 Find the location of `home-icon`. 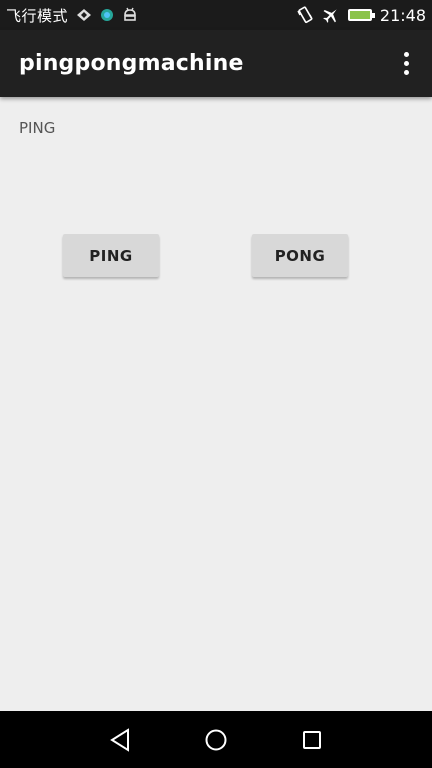

home-icon is located at coordinates (216, 739).